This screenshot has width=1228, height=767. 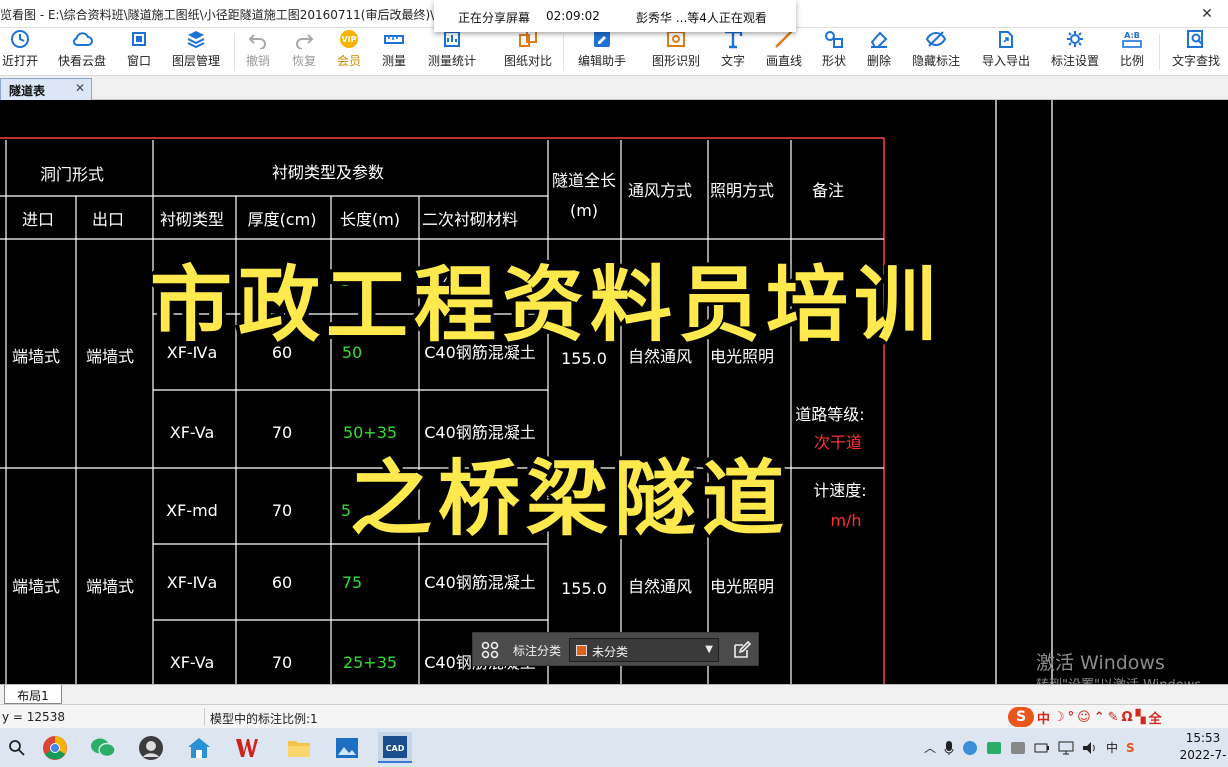 What do you see at coordinates (602, 51) in the screenshot?
I see `edit-assistant-button: 编辑助手` at bounding box center [602, 51].